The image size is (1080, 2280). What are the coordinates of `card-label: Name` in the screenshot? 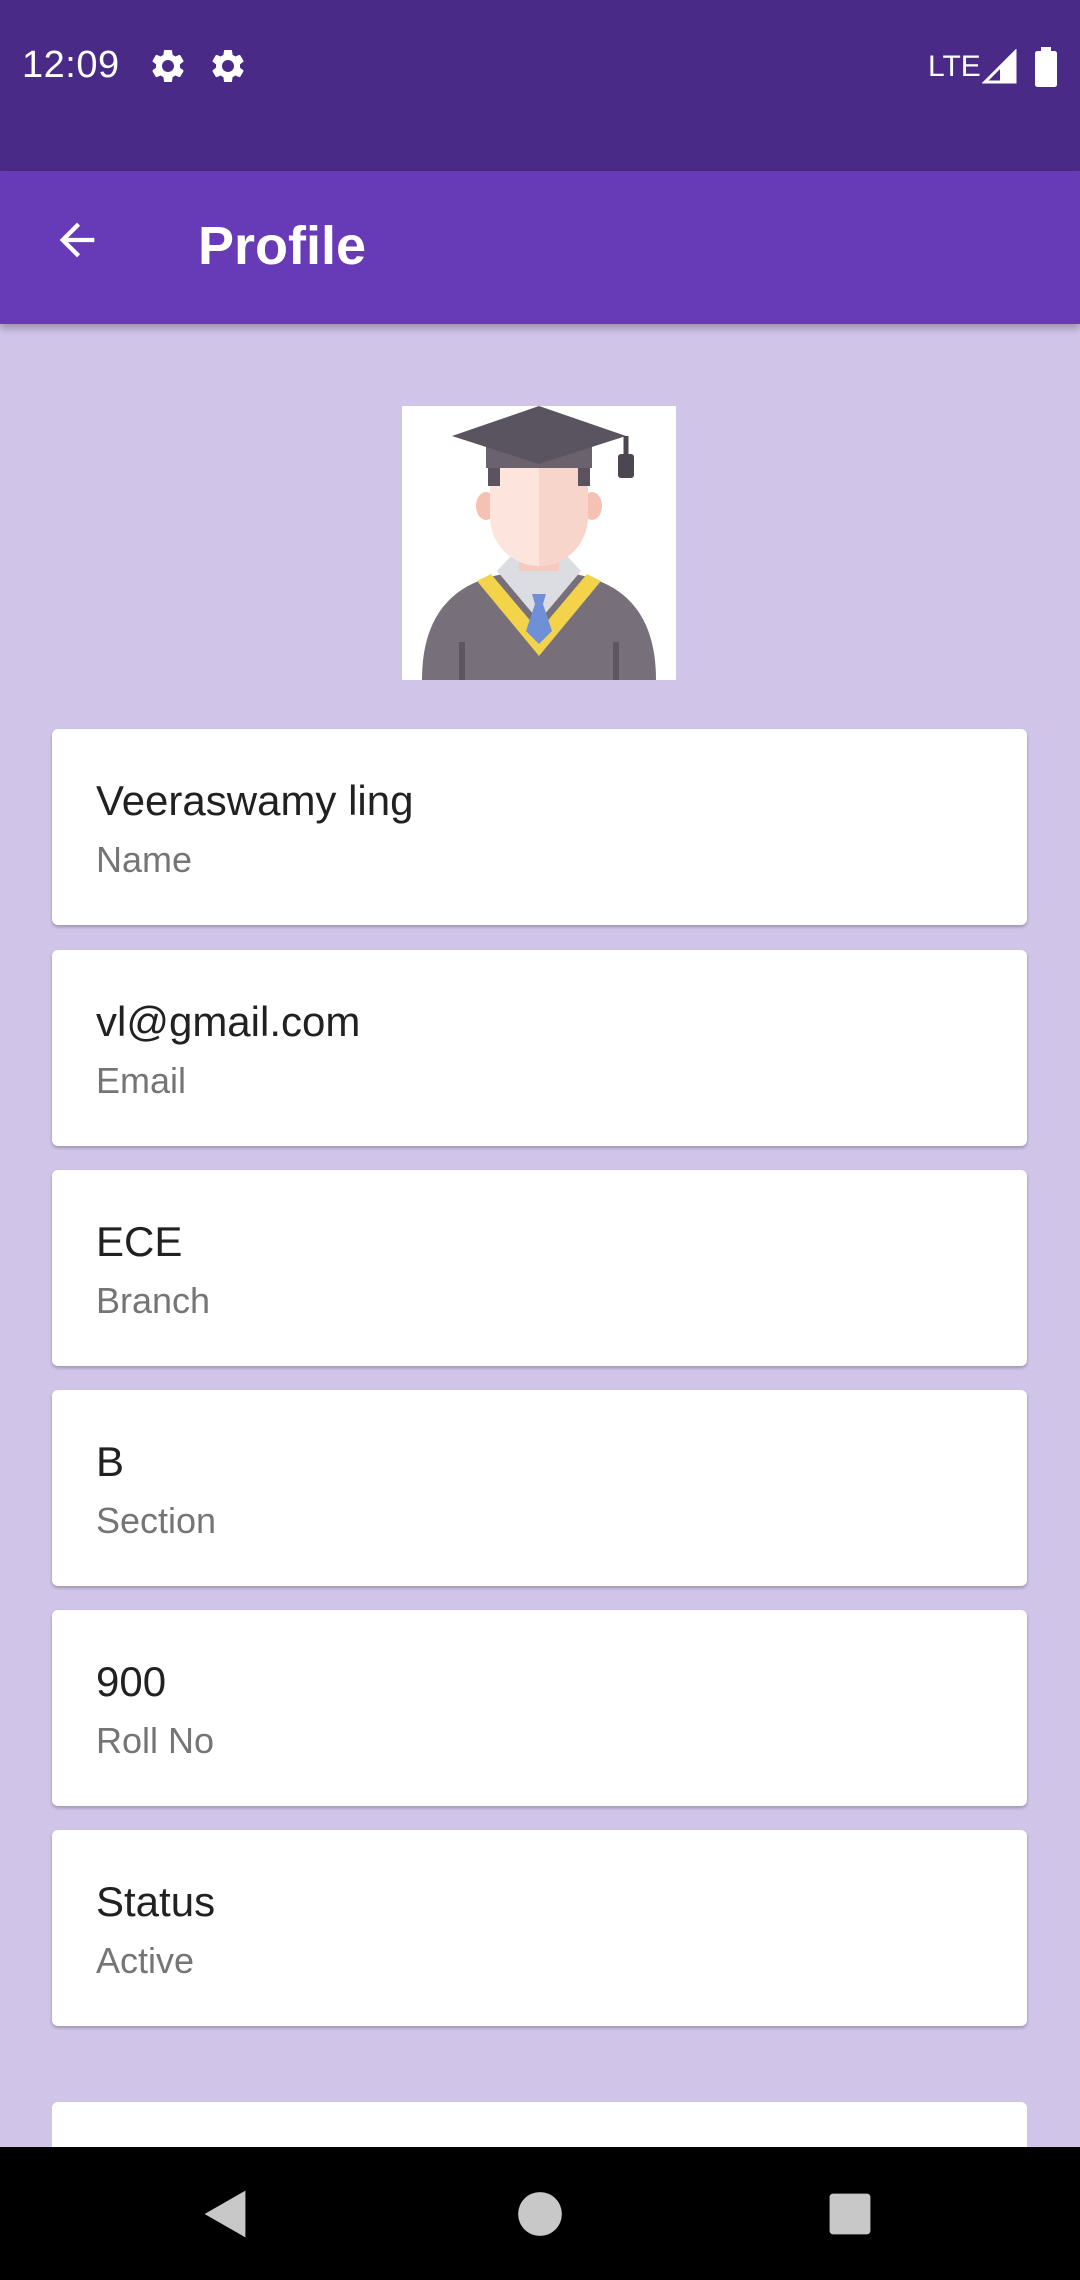 It's located at (144, 859).